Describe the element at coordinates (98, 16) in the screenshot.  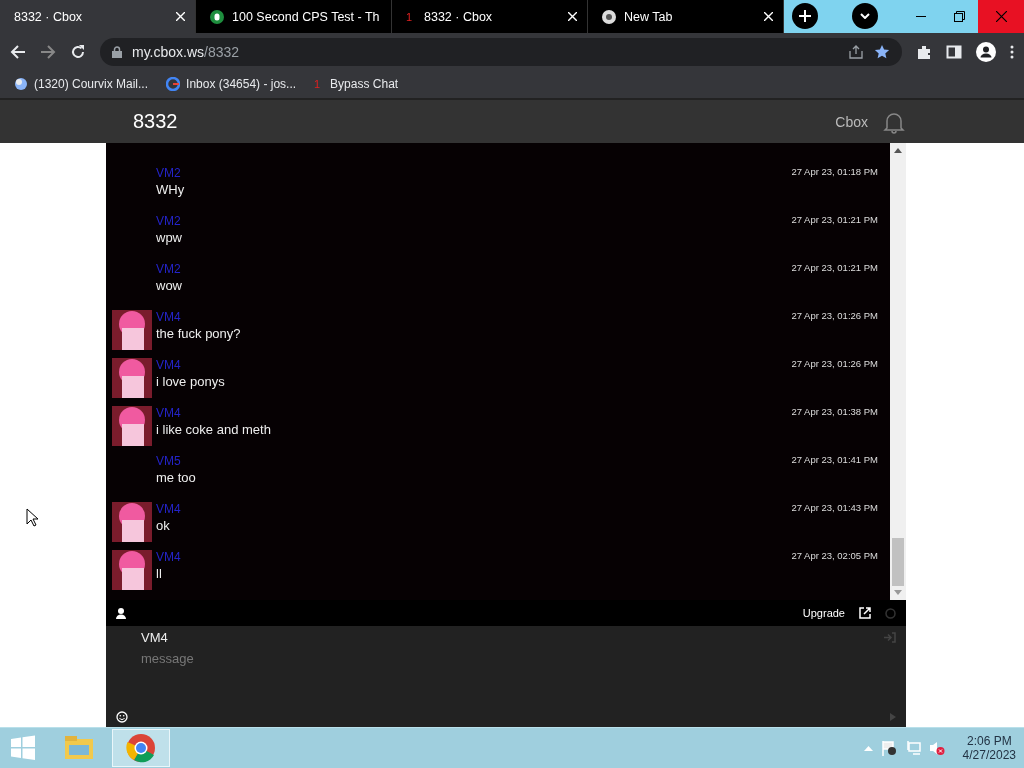
I see `browser-tab: 8332 · Cbox` at that location.